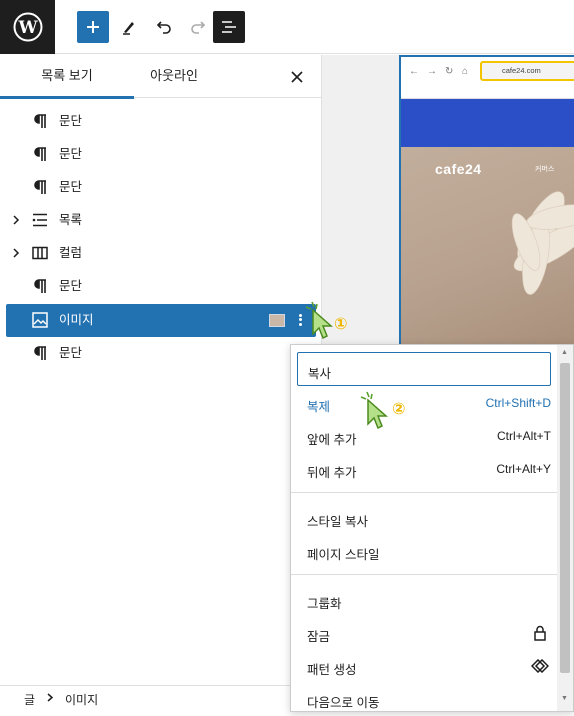  Describe the element at coordinates (324, 604) in the screenshot. I see `menu-item-label: 그룹화` at that location.